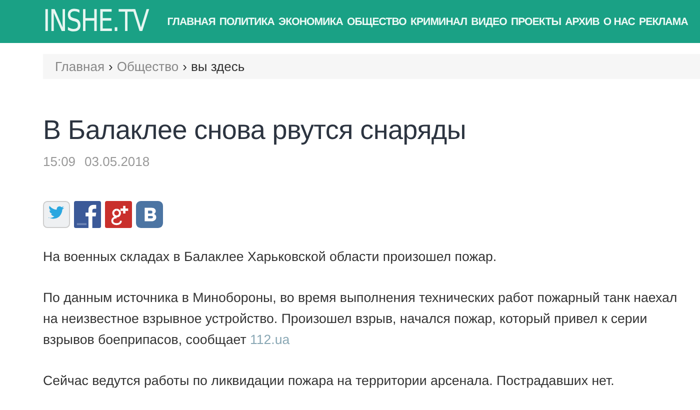 Image resolution: width=700 pixels, height=410 pixels. I want to click on nav-link: АРХИВ, so click(582, 22).